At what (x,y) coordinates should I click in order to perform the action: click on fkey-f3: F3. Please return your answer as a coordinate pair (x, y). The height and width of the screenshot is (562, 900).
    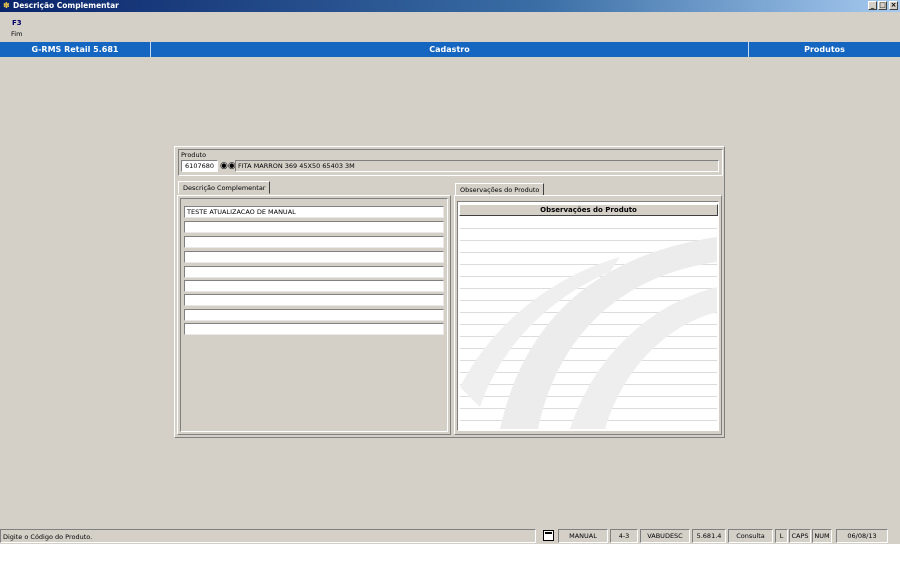
    Looking at the image, I should click on (17, 23).